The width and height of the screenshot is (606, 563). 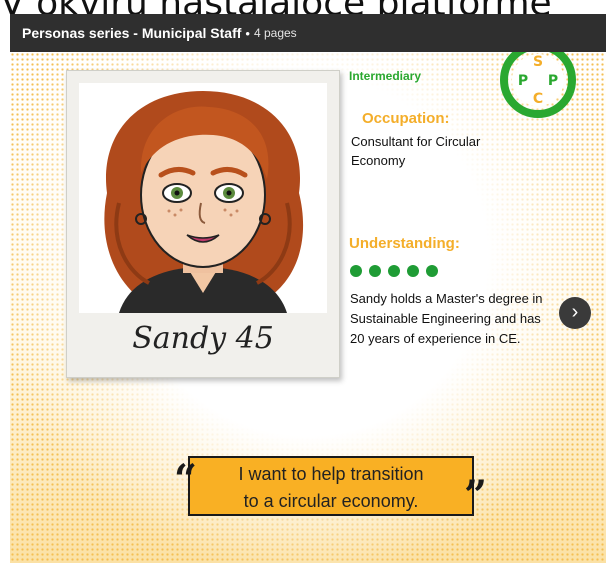 I want to click on open-quote-icon: “, so click(x=186, y=479).